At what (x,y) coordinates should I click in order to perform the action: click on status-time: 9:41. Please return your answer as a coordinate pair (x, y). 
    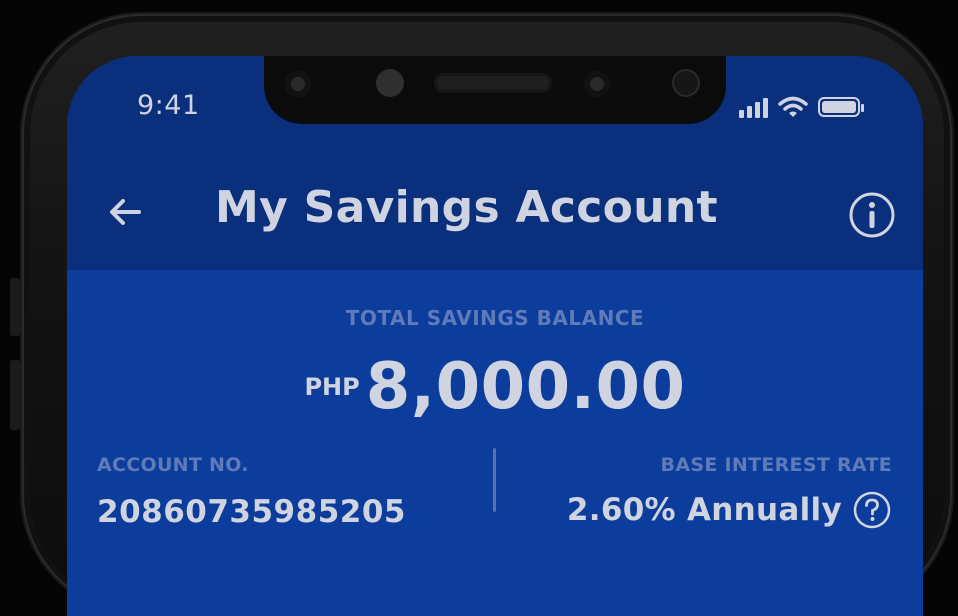
    Looking at the image, I should click on (168, 105).